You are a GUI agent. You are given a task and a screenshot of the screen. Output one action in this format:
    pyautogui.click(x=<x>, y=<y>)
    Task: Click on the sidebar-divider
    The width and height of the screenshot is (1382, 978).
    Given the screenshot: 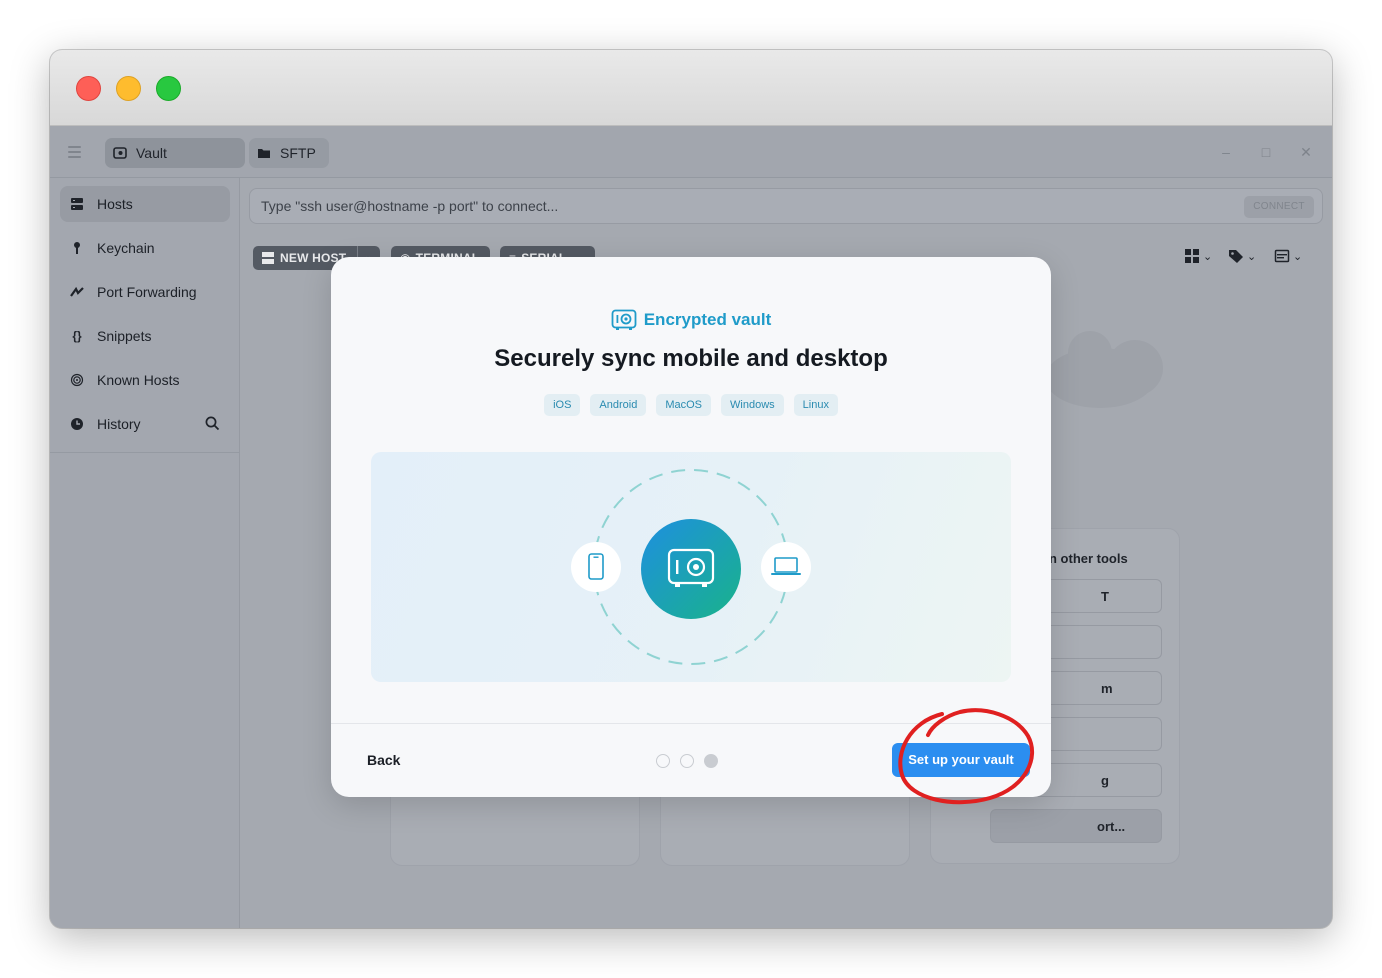 What is the action you would take?
    pyautogui.click(x=145, y=452)
    